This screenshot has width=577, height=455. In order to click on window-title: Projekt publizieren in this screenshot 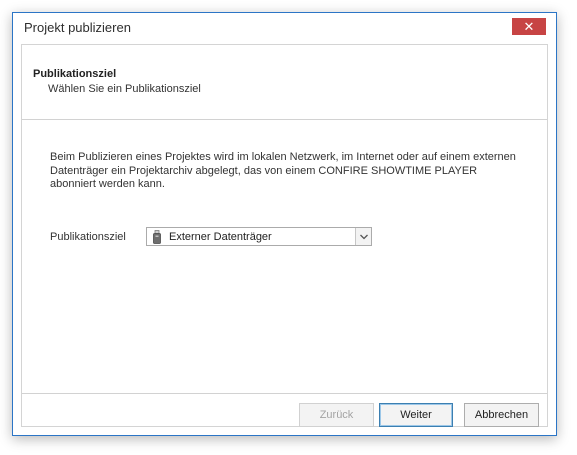, I will do `click(77, 27)`.